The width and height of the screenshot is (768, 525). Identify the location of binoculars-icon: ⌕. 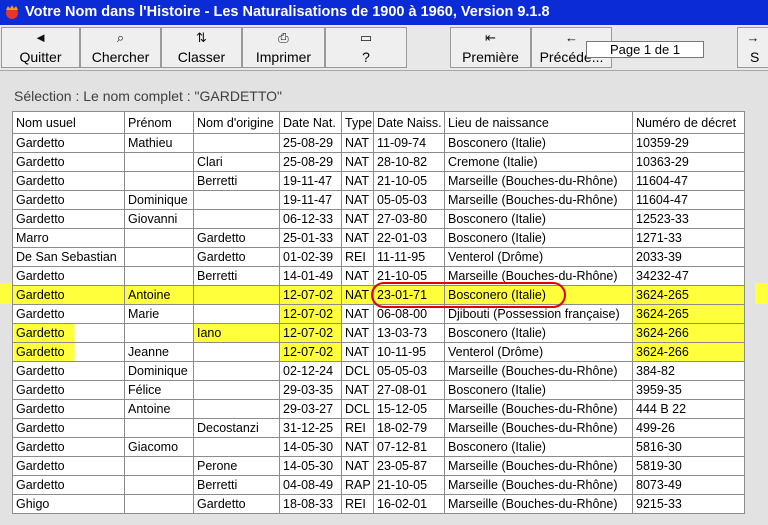
(120, 37).